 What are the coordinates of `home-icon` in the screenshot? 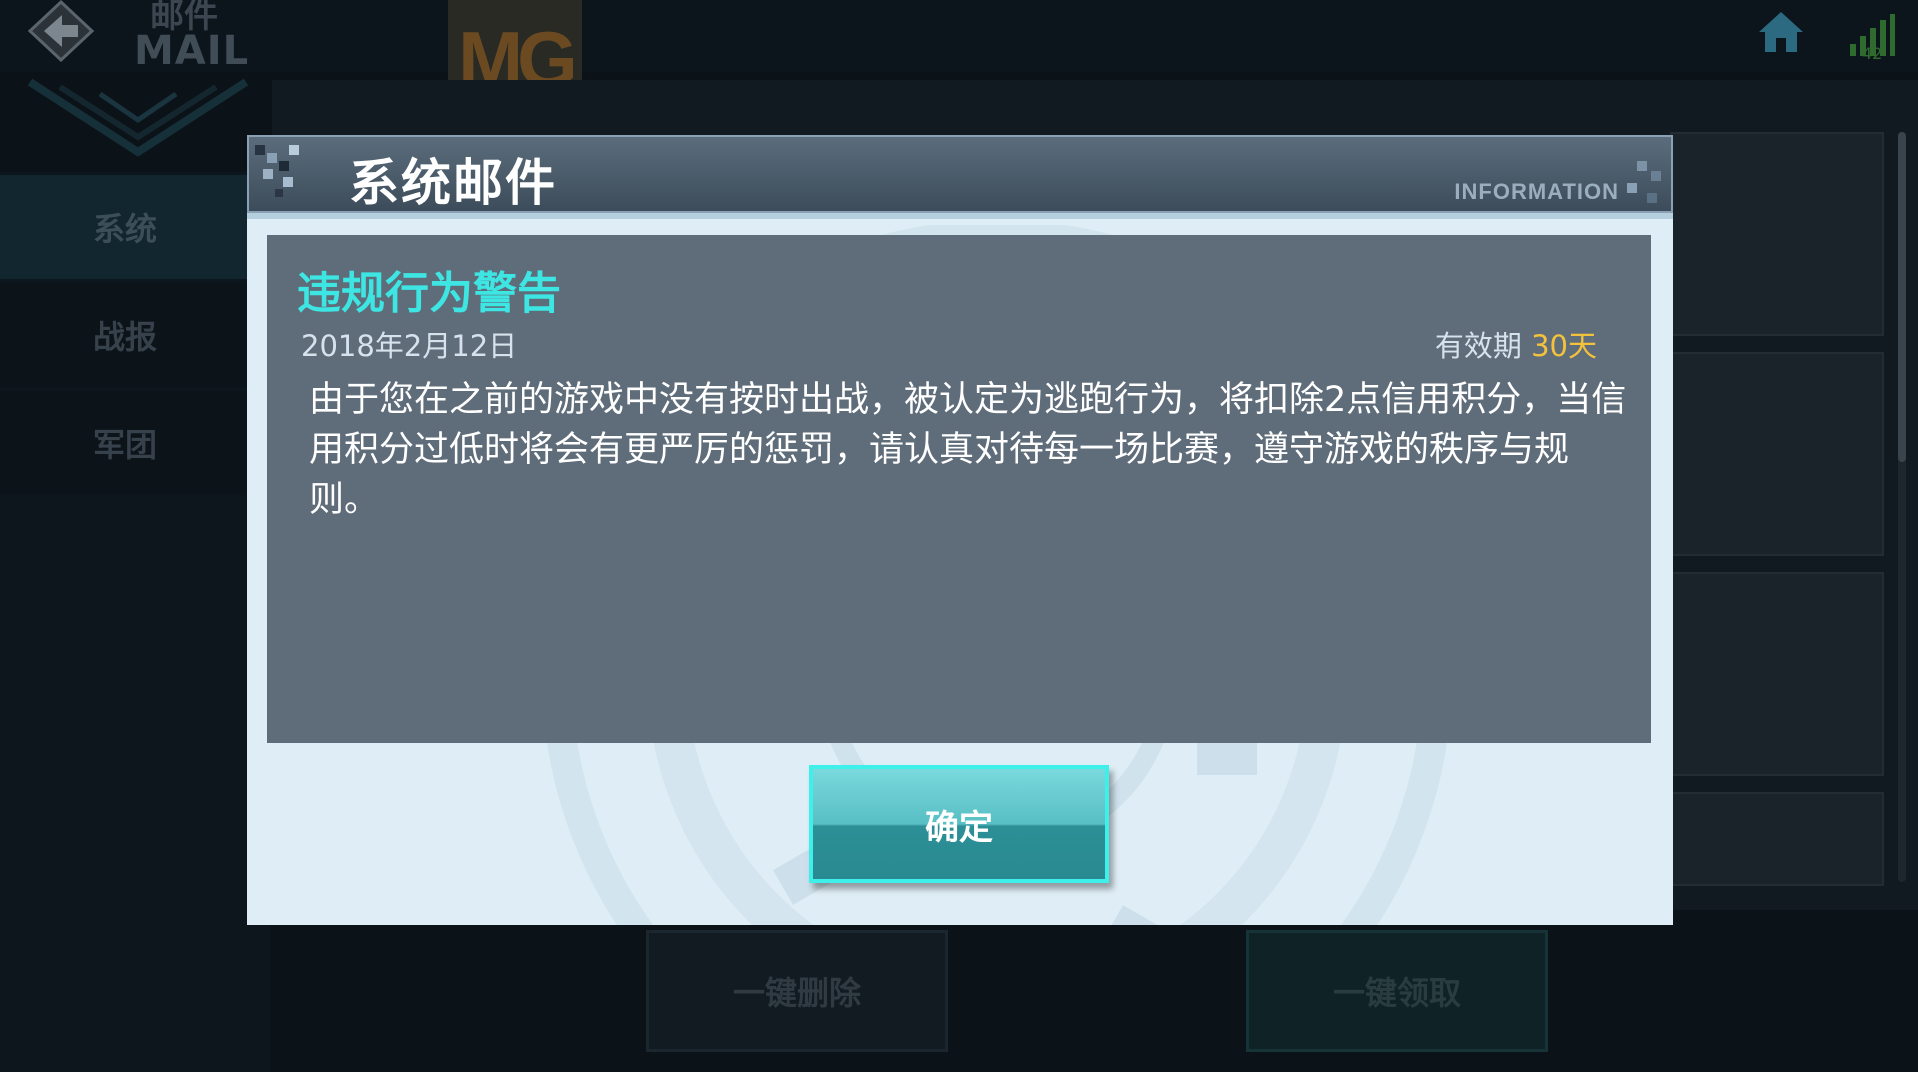 It's located at (1781, 32).